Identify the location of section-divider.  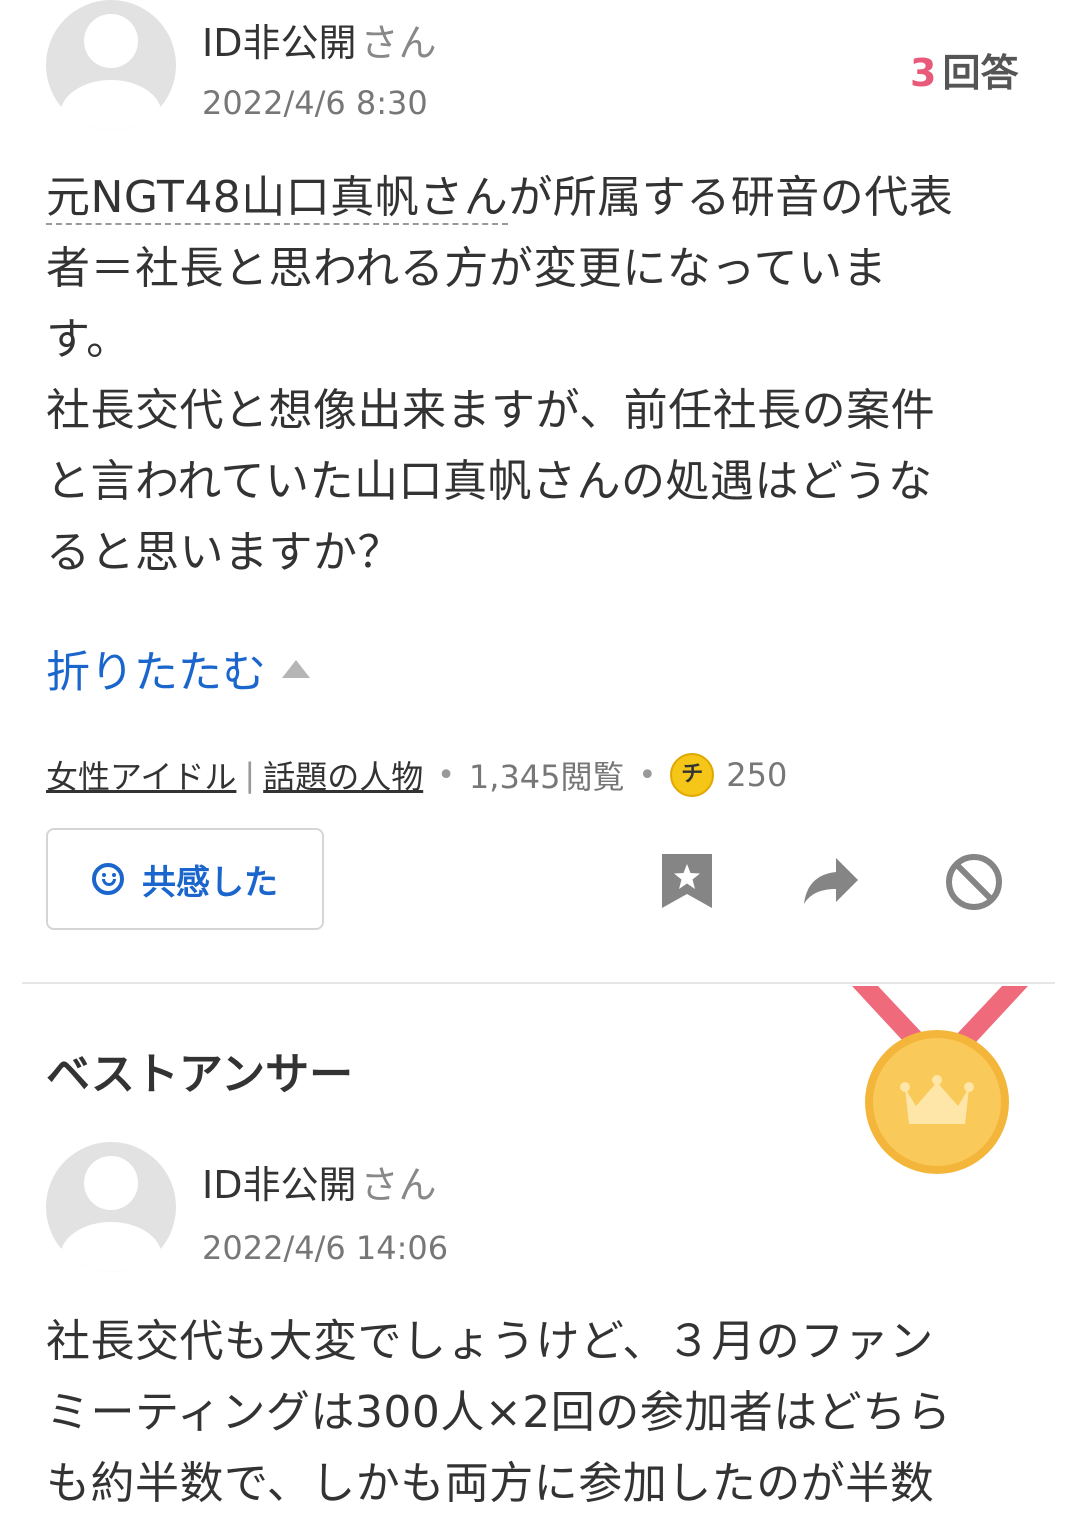
(538, 983).